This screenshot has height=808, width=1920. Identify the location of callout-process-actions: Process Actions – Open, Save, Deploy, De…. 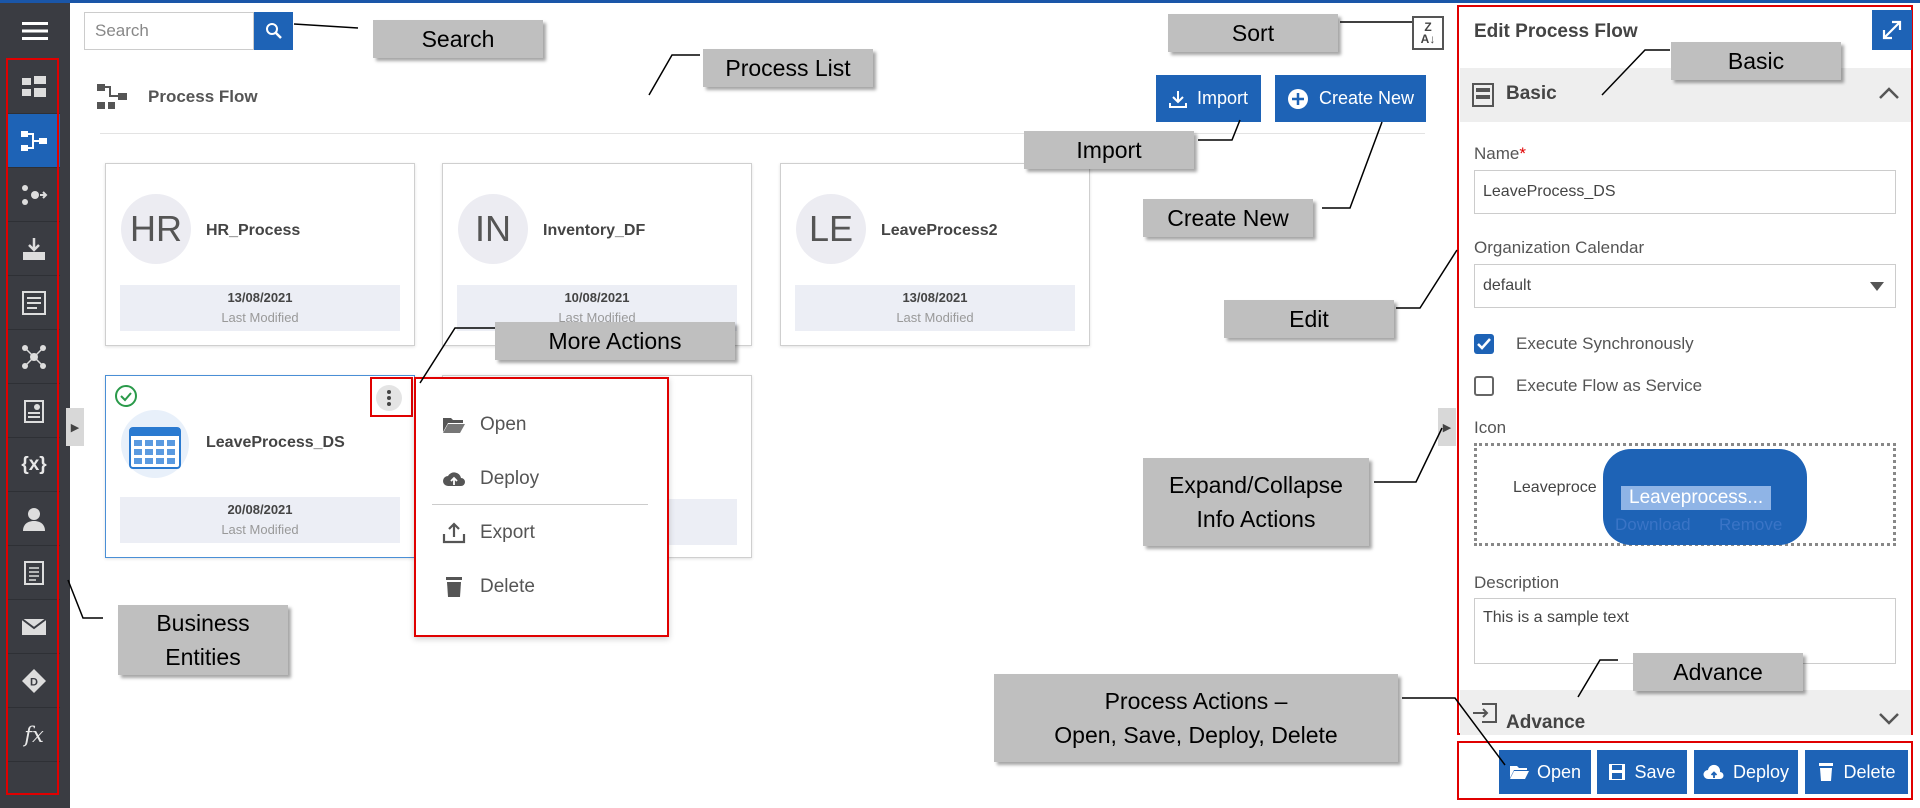
(1196, 718).